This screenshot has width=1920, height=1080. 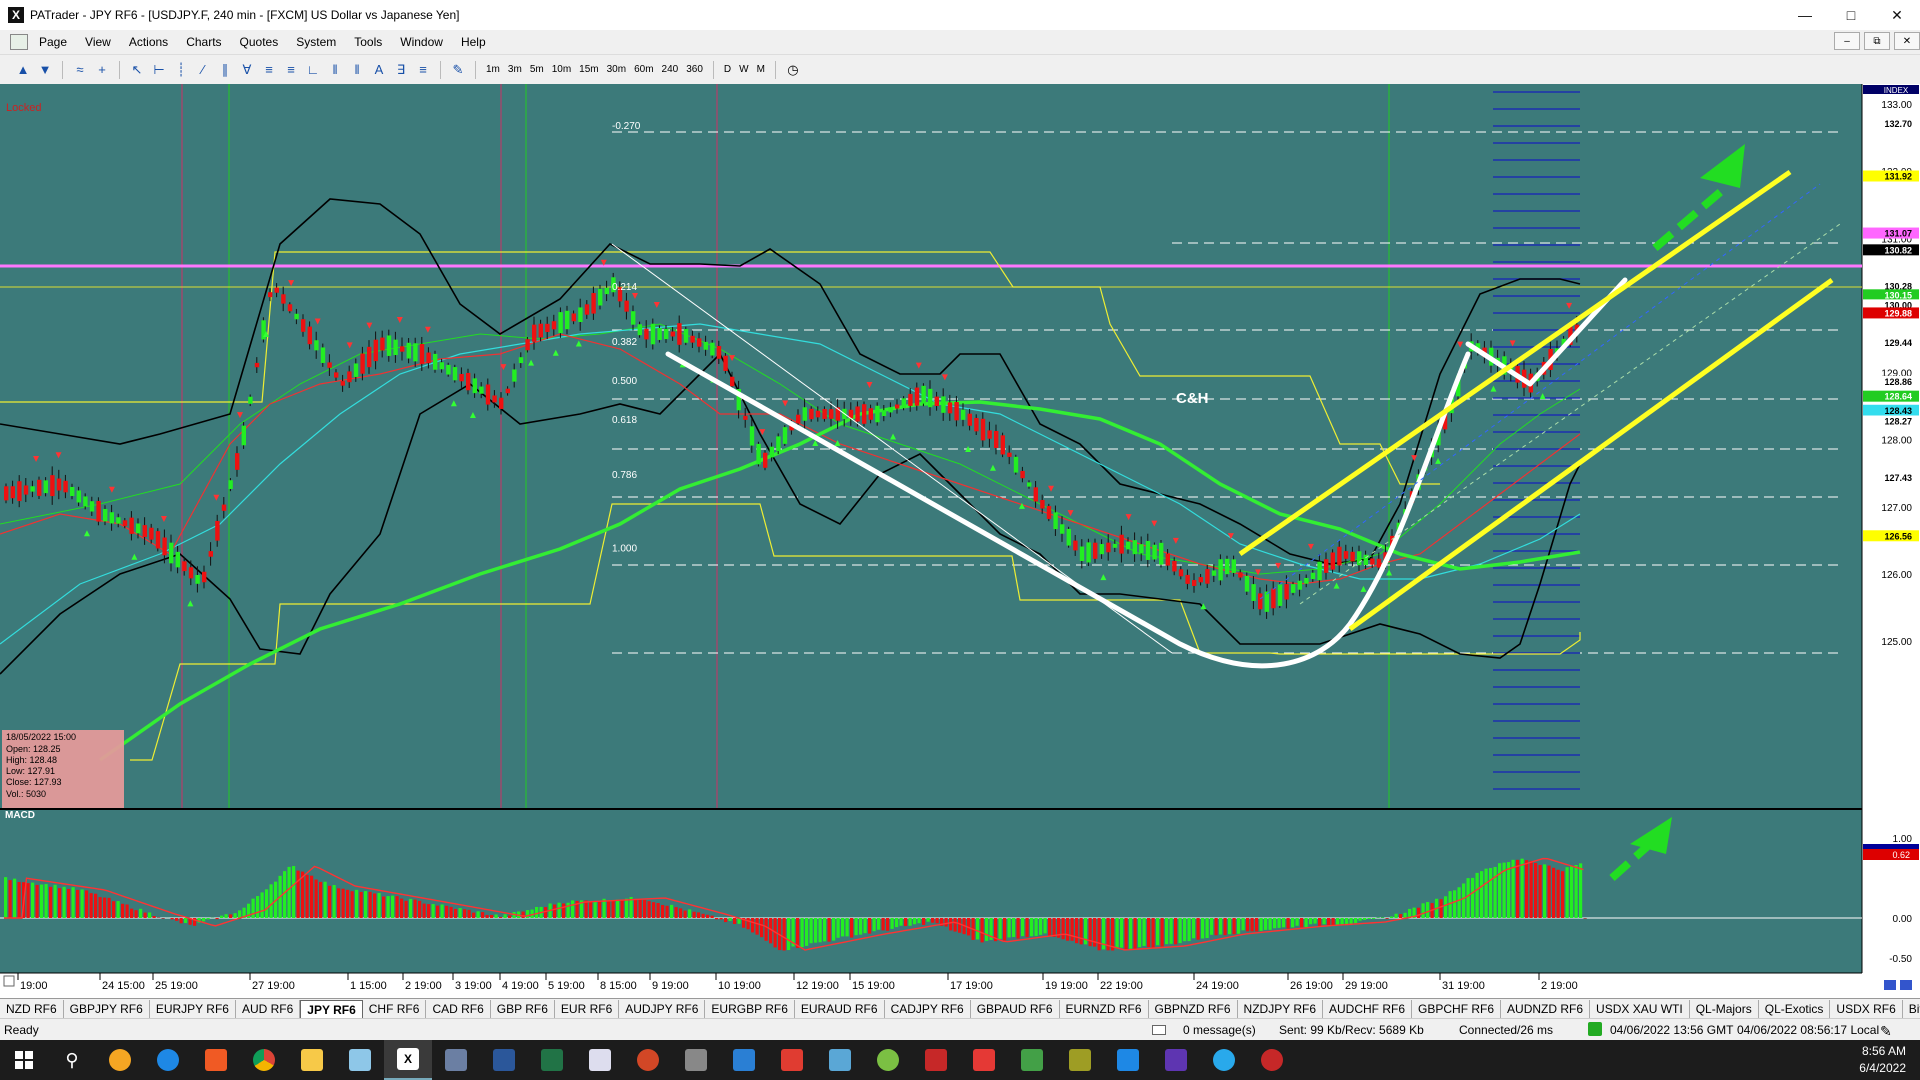 What do you see at coordinates (793, 70) in the screenshot?
I see `clock-icon: ◷` at bounding box center [793, 70].